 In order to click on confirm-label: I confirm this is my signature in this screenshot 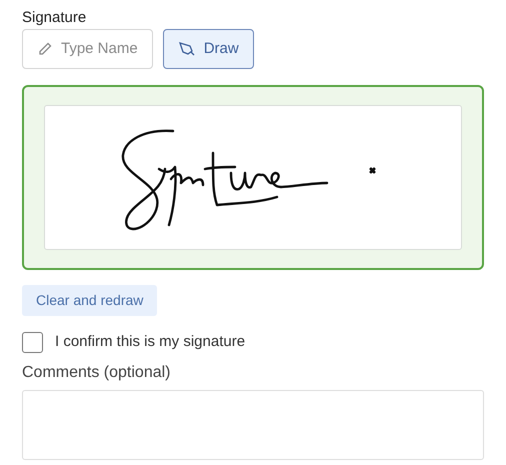, I will do `click(150, 342)`.